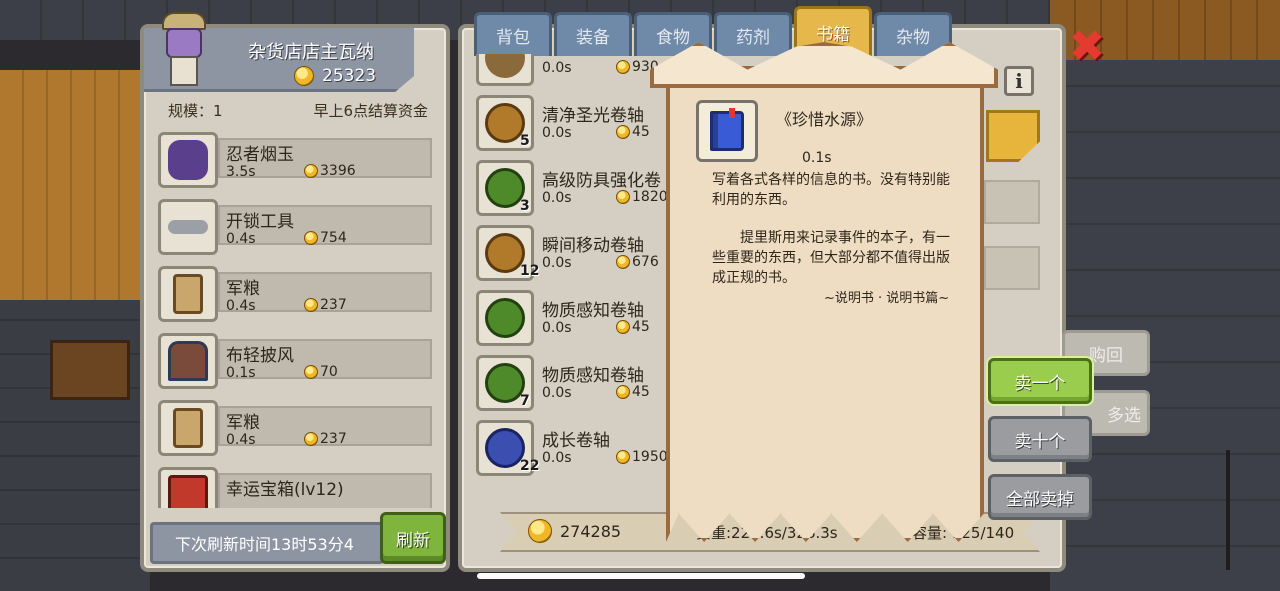  Describe the element at coordinates (601, 181) in the screenshot. I see `inventory-item-name: 高级防具强化卷` at that location.